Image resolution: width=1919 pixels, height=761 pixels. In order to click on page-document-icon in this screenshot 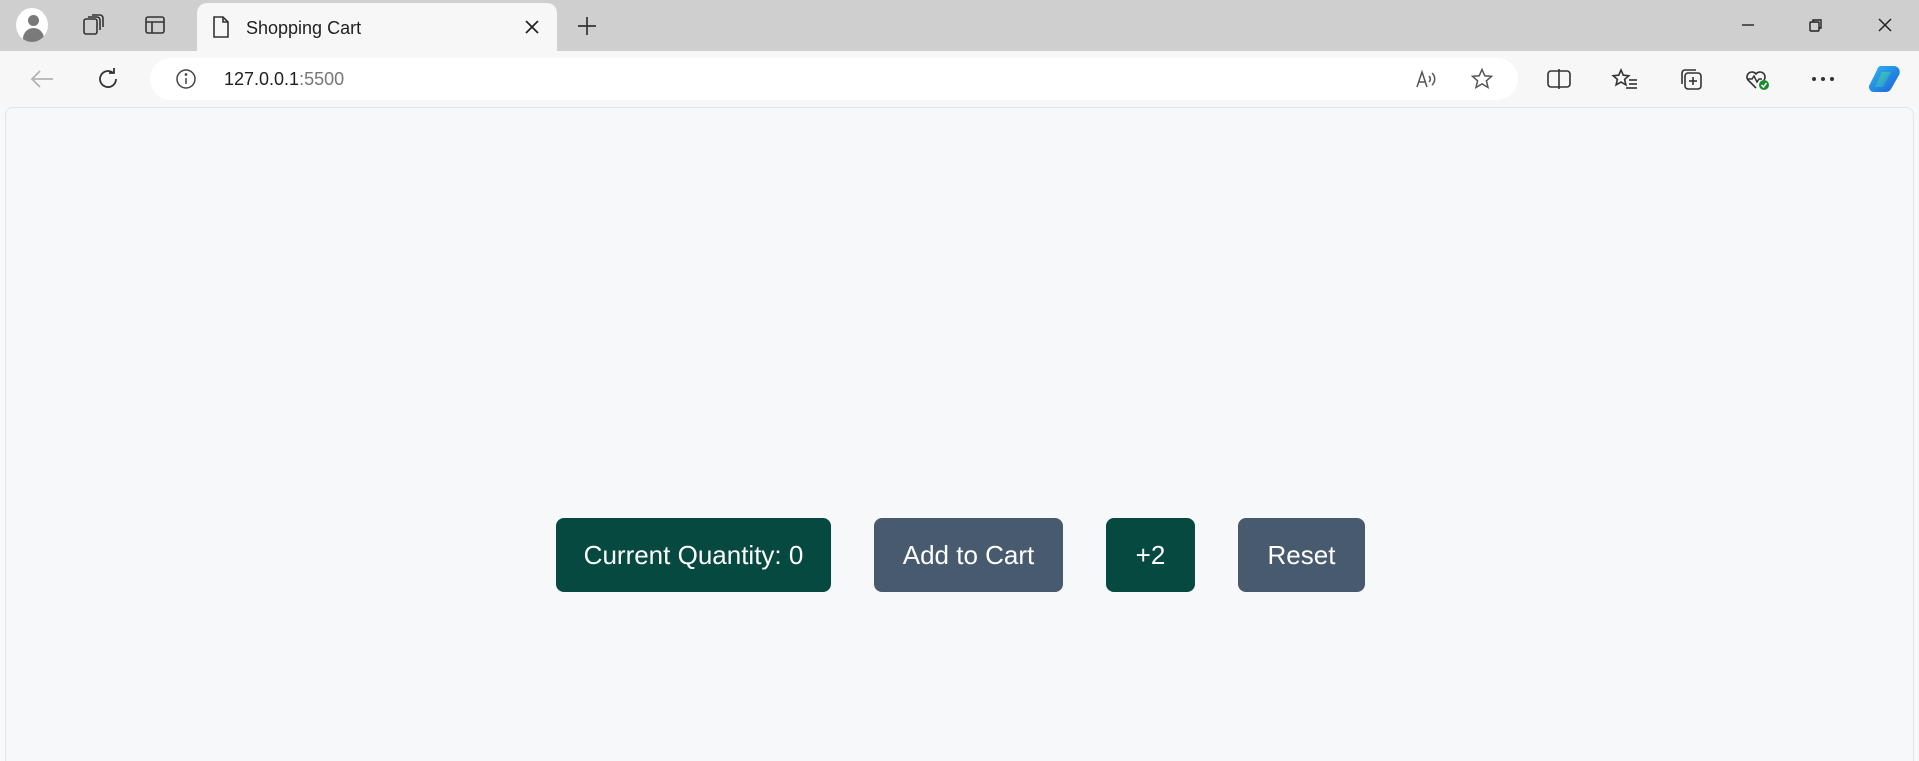, I will do `click(221, 29)`.